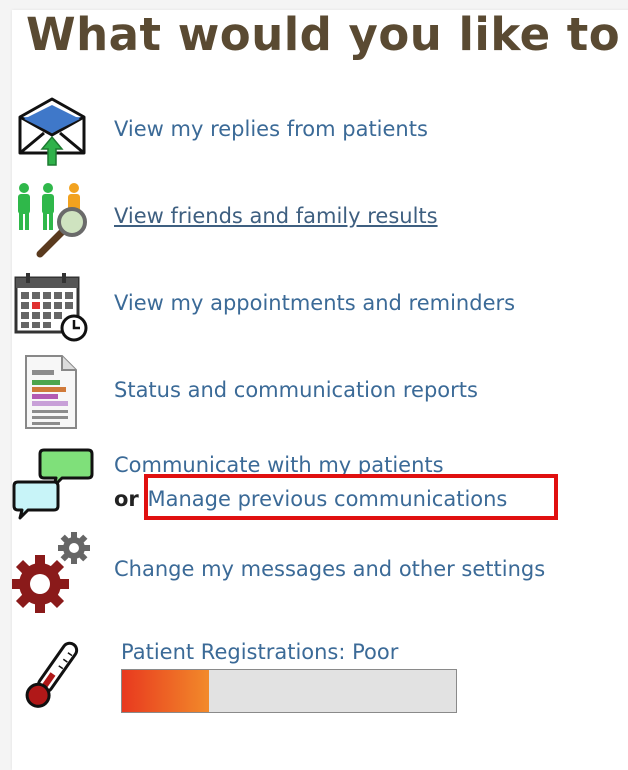  I want to click on status-reports-link: Status and communication reports, so click(296, 390).